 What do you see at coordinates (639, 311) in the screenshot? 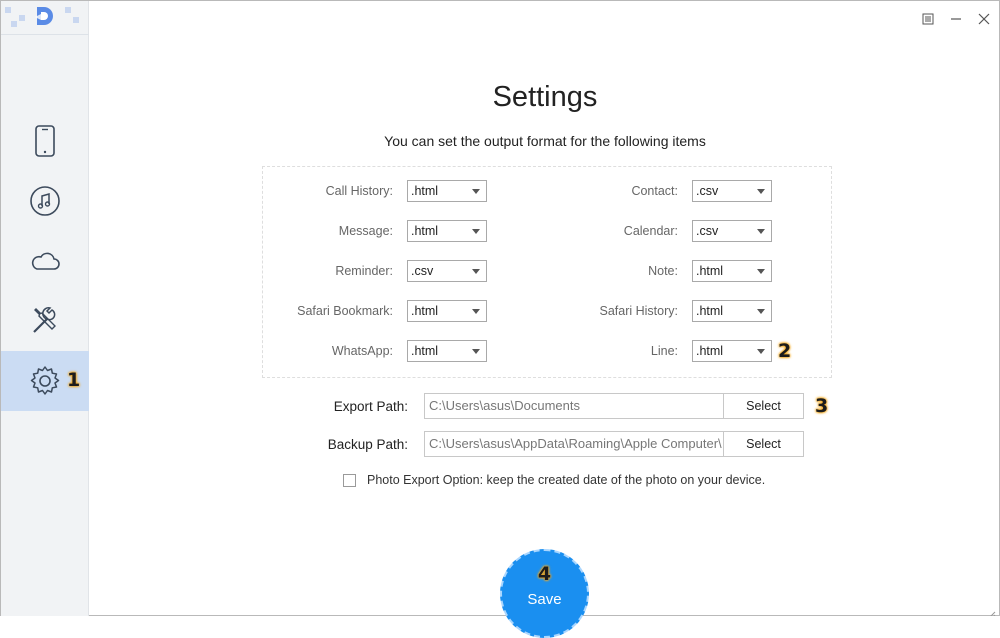
I see `safari-history-label: Safari History:` at bounding box center [639, 311].